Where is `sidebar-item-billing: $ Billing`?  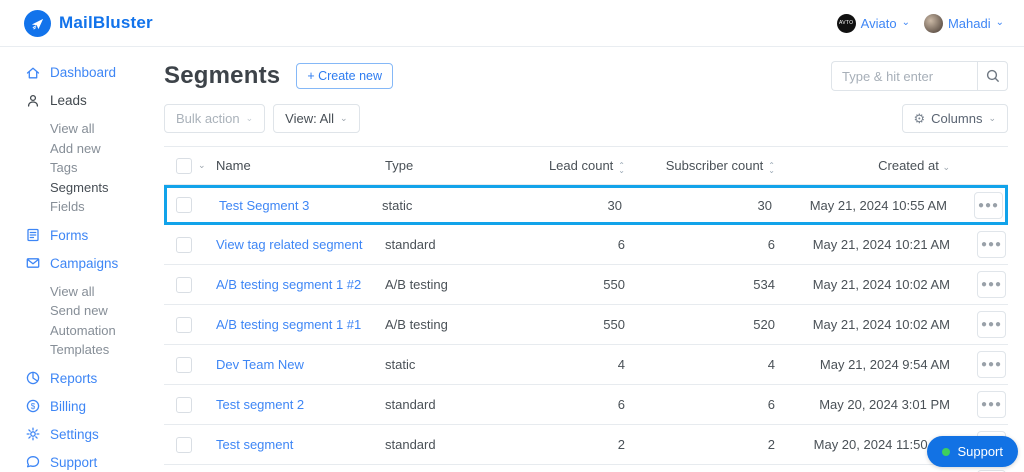 sidebar-item-billing: $ Billing is located at coordinates (94, 406).